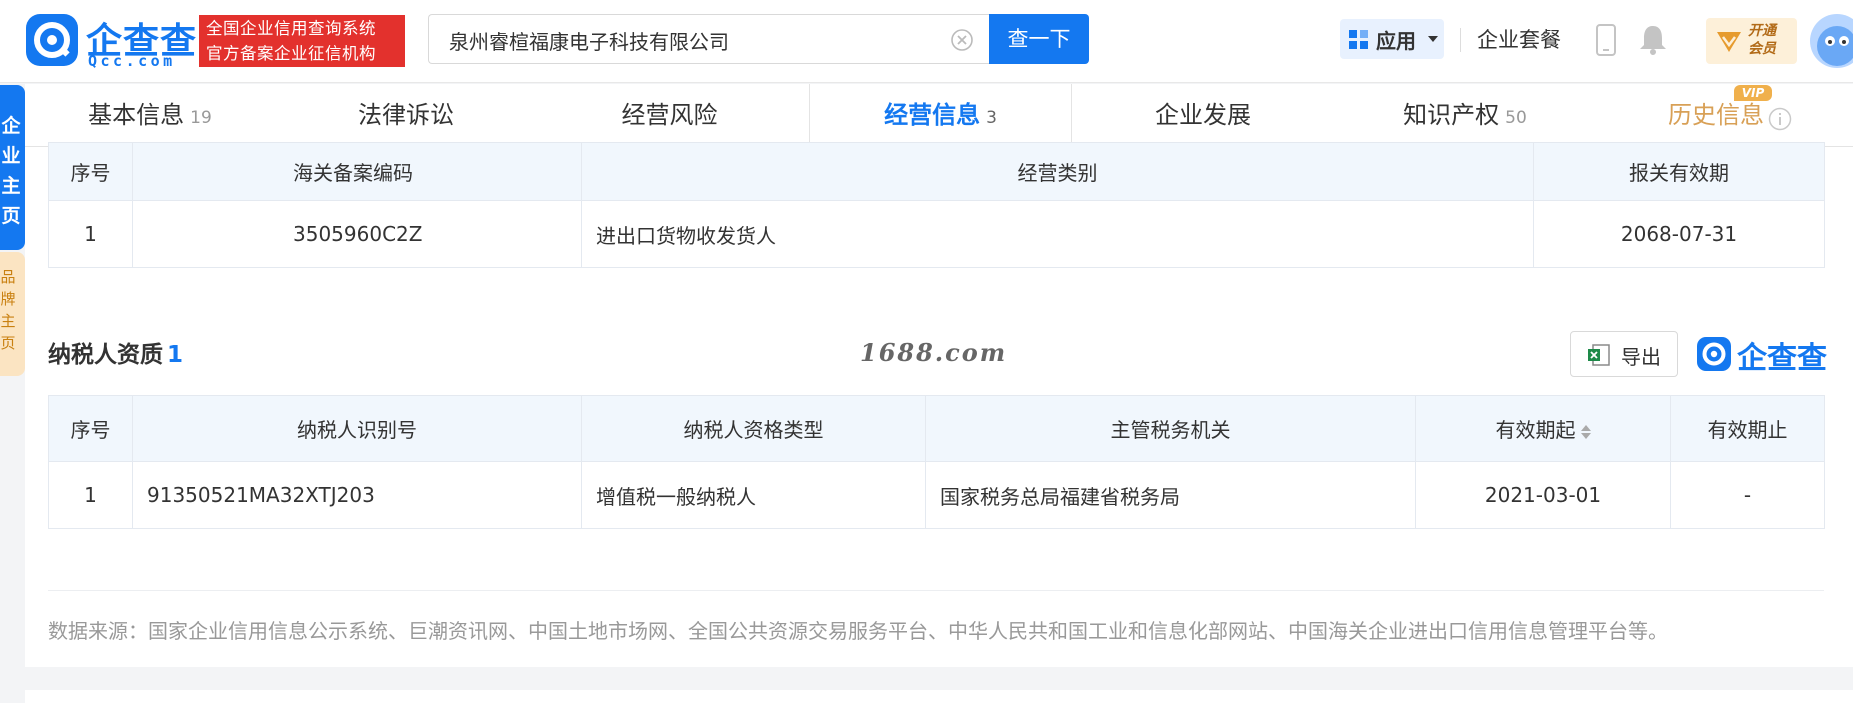  Describe the element at coordinates (1653, 40) in the screenshot. I see `bell-icon` at that location.